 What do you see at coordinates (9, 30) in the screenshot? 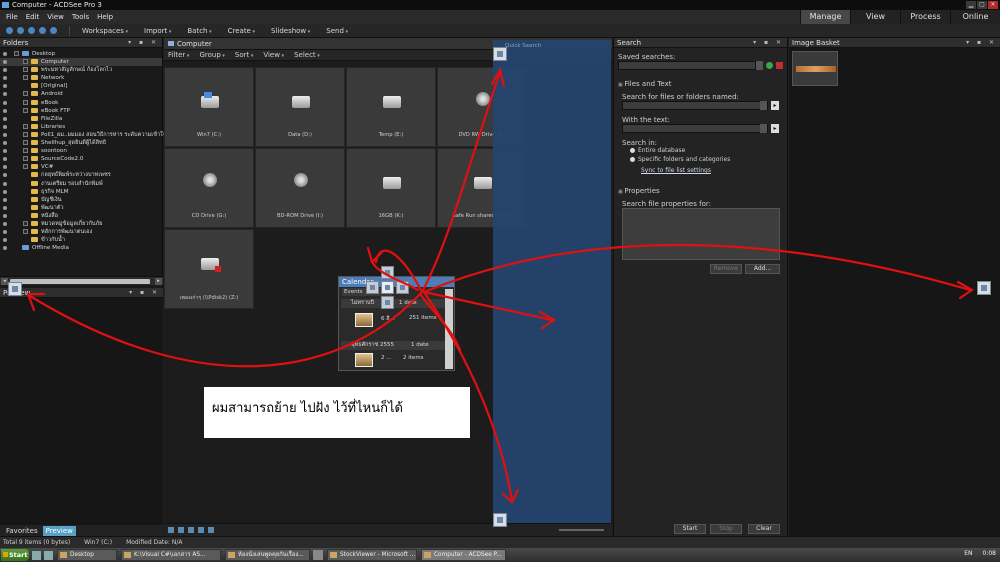
I see `back-icon` at bounding box center [9, 30].